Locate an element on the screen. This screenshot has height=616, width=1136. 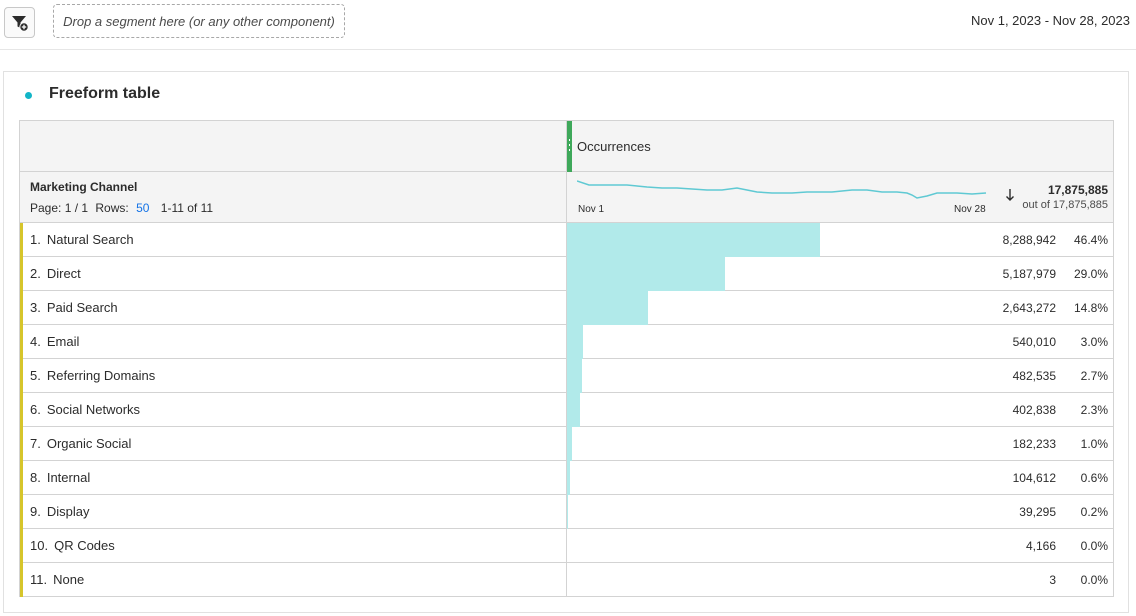
metric-percent: 46.4% is located at coordinates (1090, 240).